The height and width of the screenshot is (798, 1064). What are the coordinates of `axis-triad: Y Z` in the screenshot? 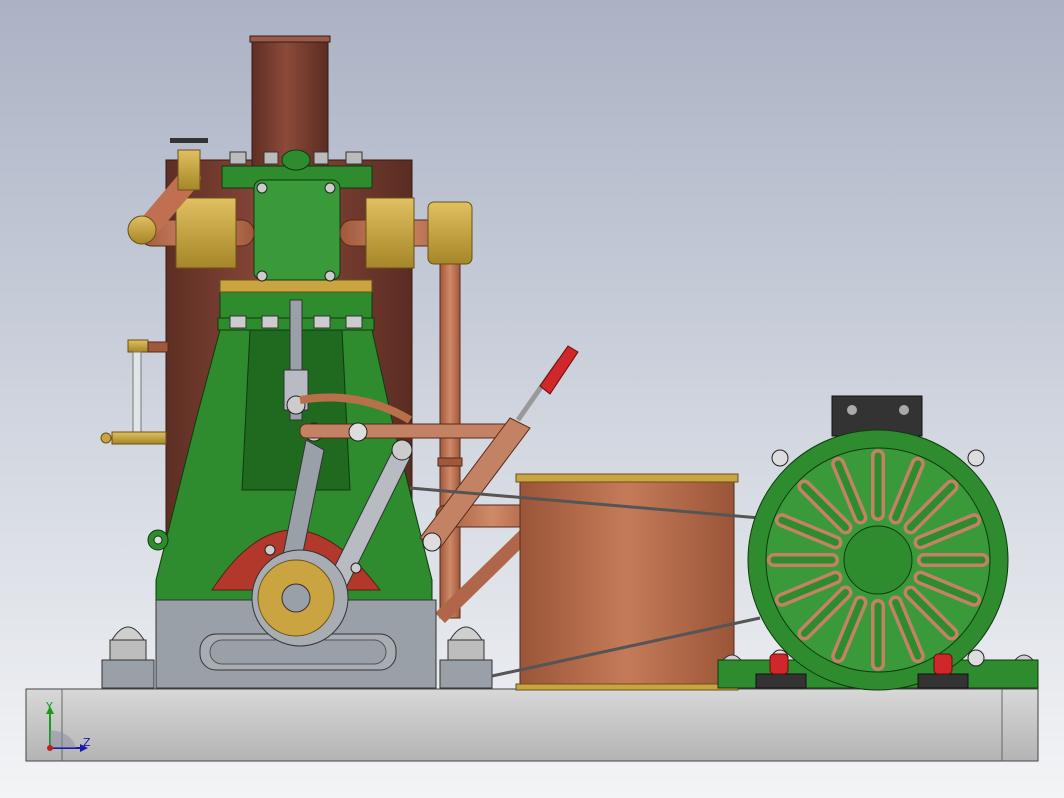 It's located at (70, 730).